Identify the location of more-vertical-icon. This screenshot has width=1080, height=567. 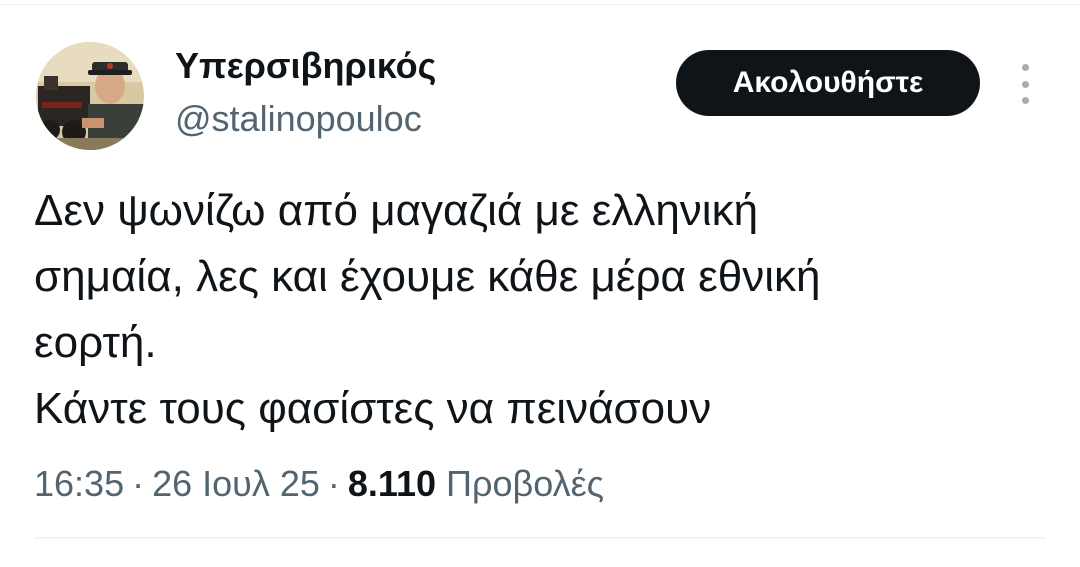
(1025, 84).